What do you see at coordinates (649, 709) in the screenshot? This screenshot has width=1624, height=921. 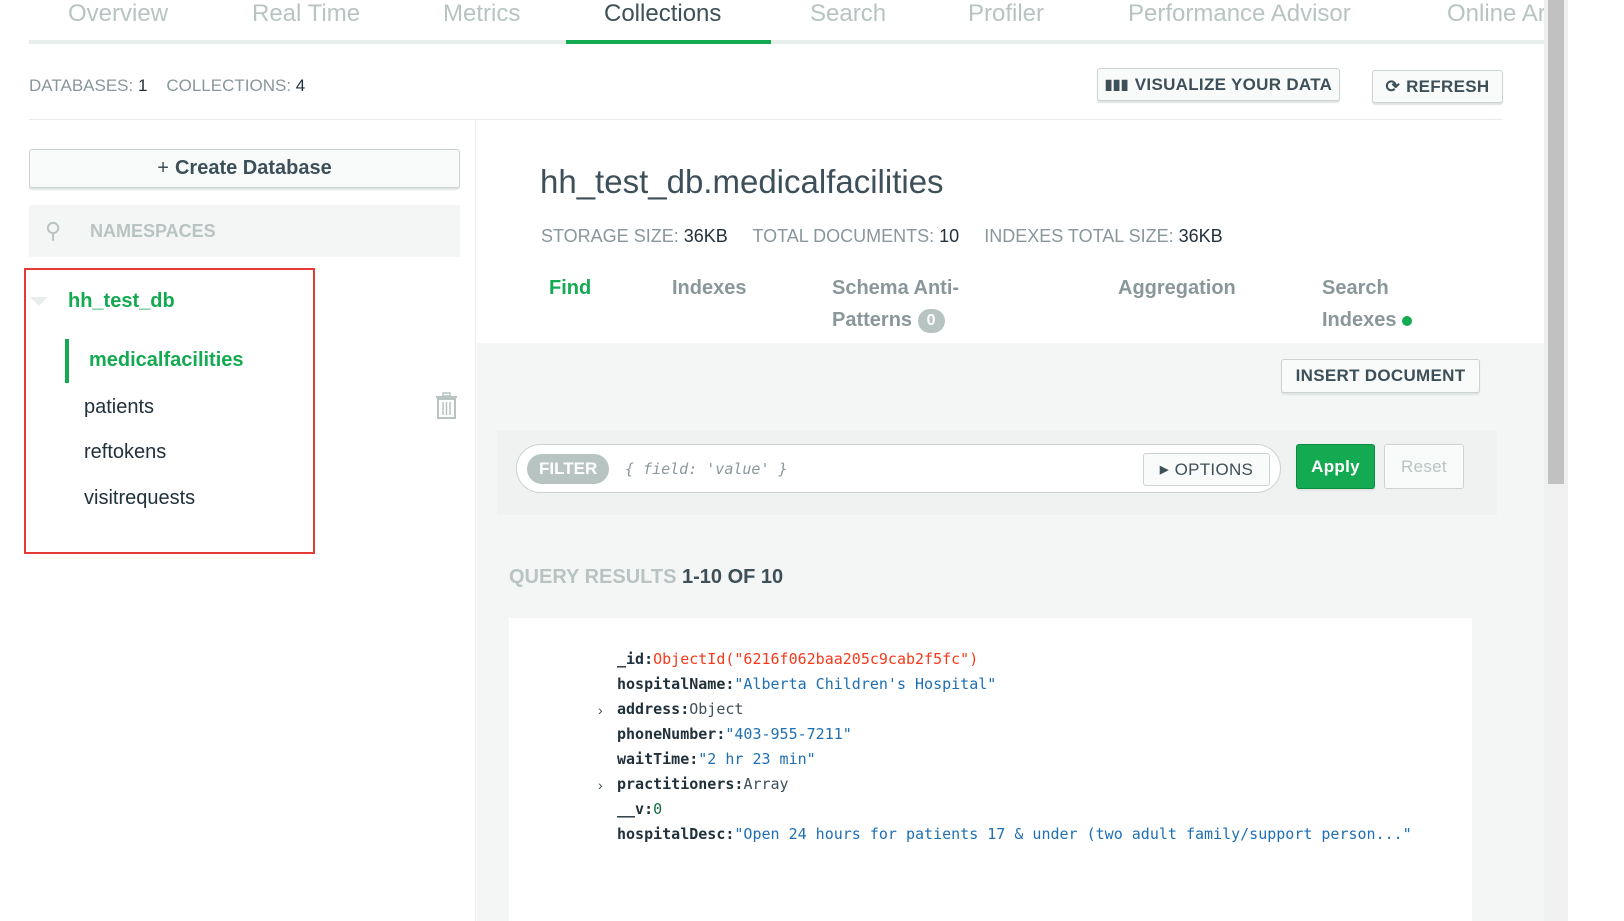 I see `field-key: address` at bounding box center [649, 709].